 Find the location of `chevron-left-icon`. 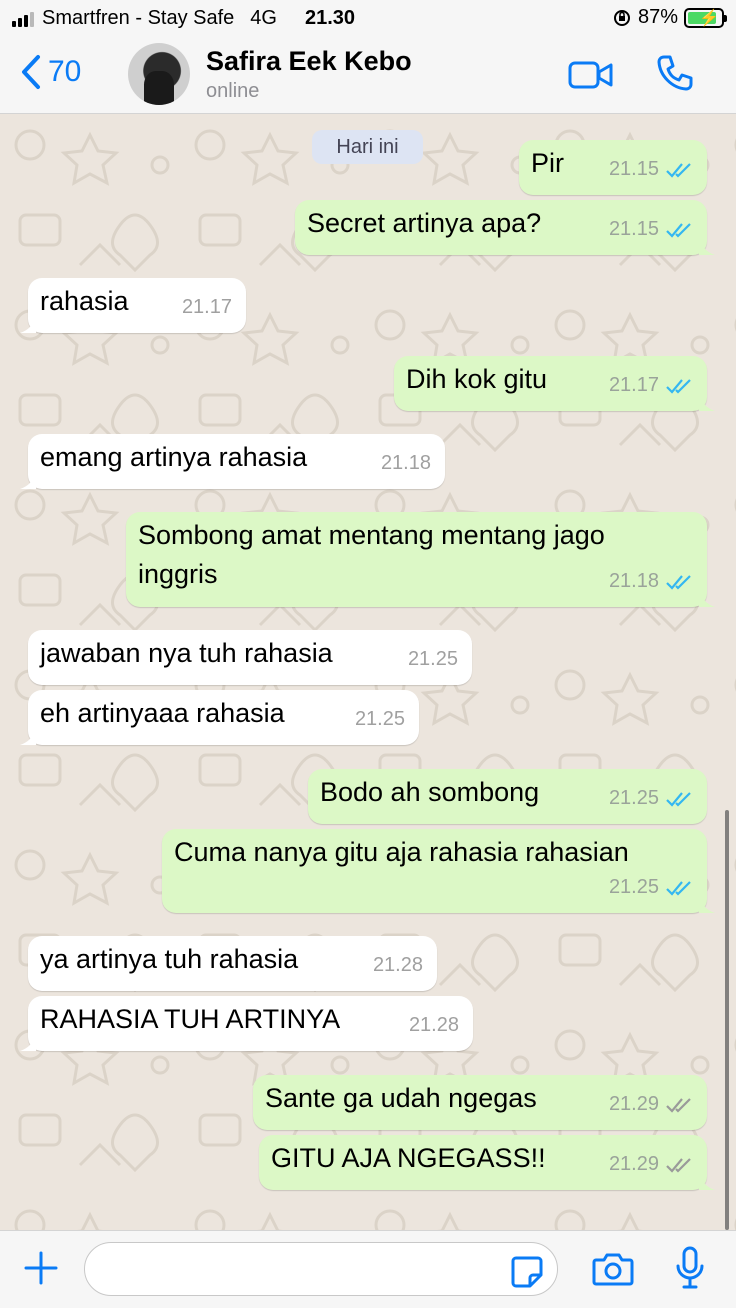

chevron-left-icon is located at coordinates (31, 72).